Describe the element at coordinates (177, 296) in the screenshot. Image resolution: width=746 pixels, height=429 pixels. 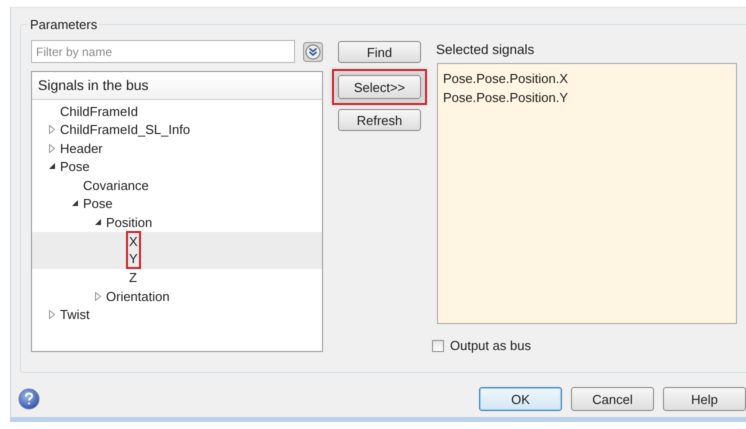
I see `tree-item: Orientation` at that location.